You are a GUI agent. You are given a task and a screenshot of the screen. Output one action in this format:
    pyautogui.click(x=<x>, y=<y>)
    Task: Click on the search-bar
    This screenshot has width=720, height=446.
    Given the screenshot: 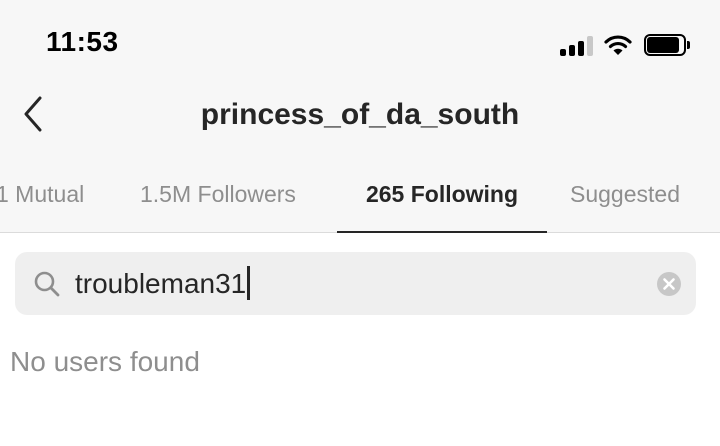 What is the action you would take?
    pyautogui.click(x=355, y=283)
    